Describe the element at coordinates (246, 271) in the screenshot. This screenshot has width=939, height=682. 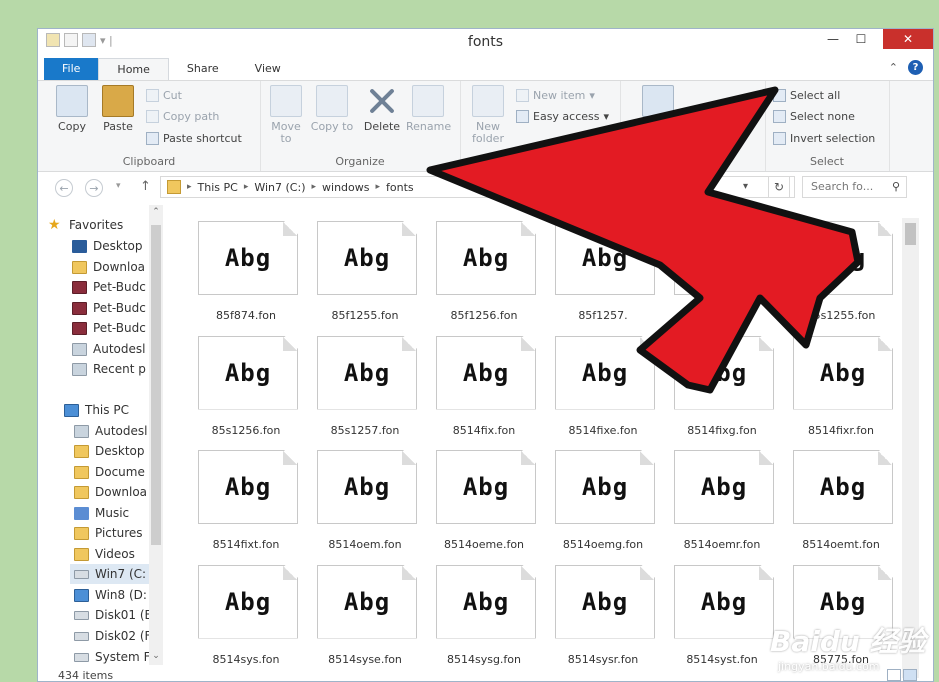
I see `font-file-item: Abg 85f874.fon` at that location.